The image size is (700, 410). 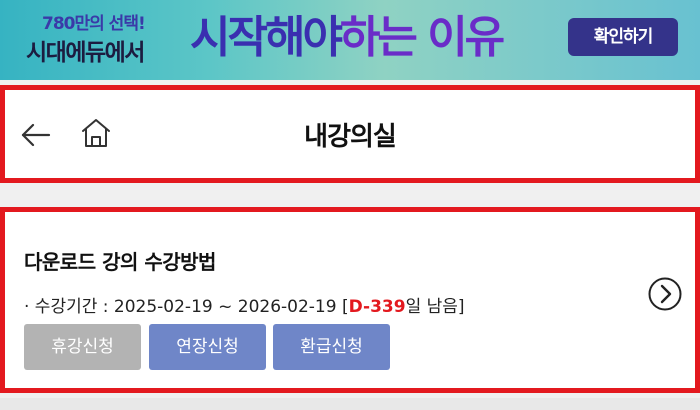 I want to click on course-detail-button, so click(x=665, y=294).